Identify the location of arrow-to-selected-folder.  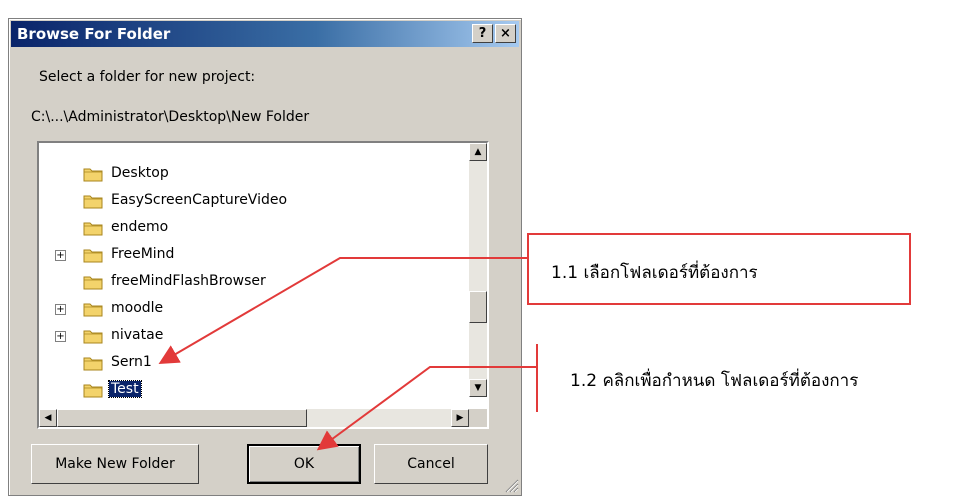
(342, 311).